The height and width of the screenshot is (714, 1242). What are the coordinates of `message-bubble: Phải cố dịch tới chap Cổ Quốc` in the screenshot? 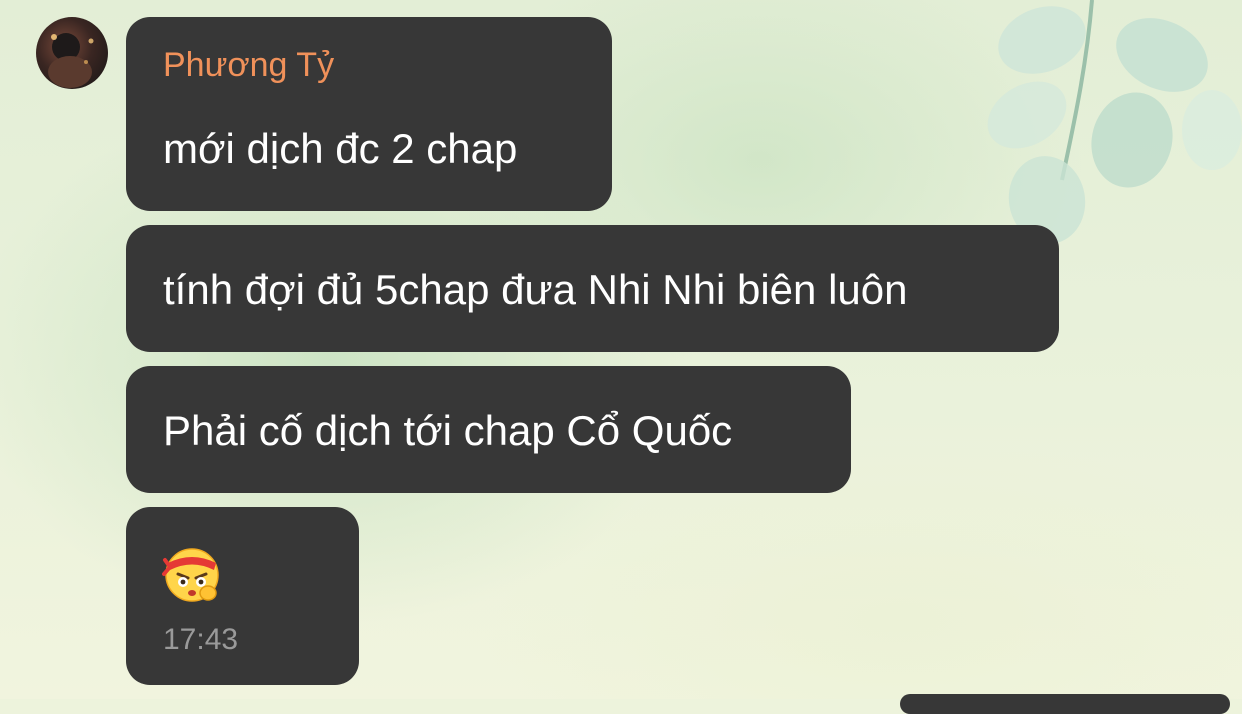 It's located at (488, 429).